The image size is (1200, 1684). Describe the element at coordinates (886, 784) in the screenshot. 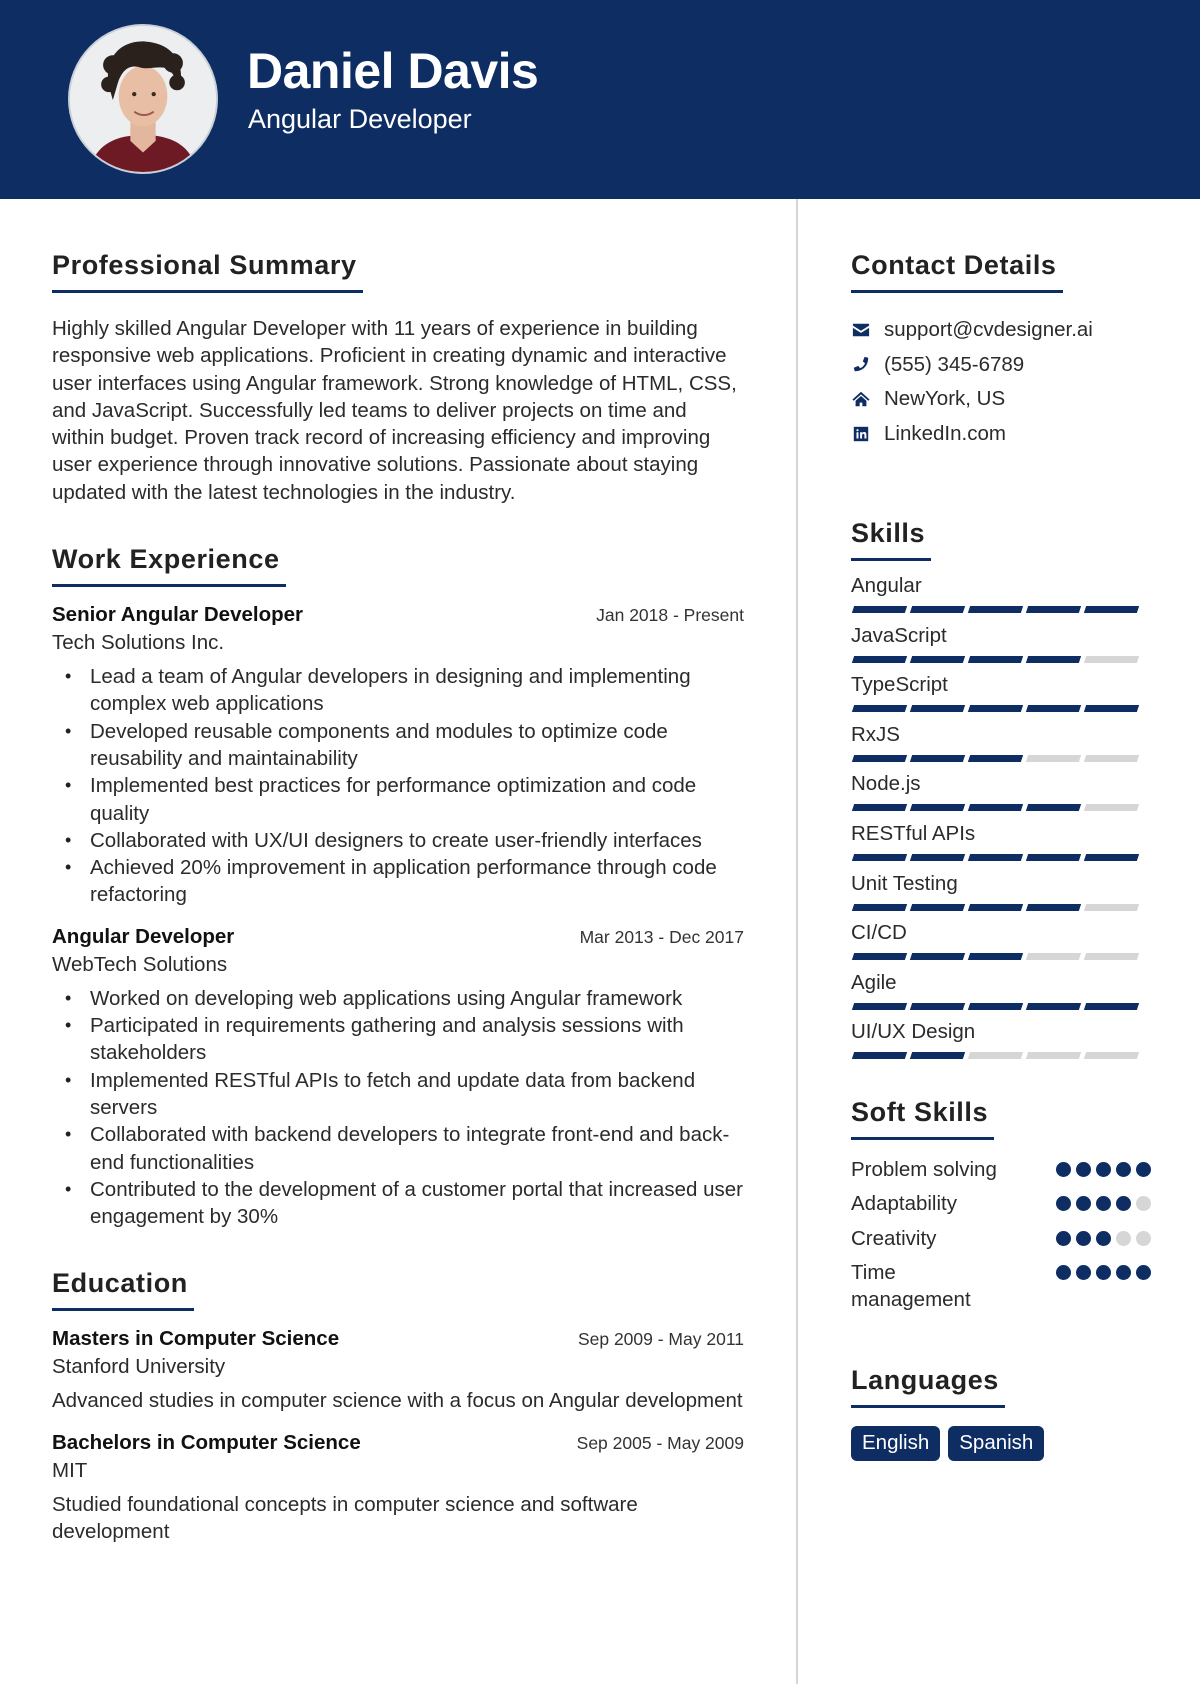

I see `skill-name: Node.js` at that location.